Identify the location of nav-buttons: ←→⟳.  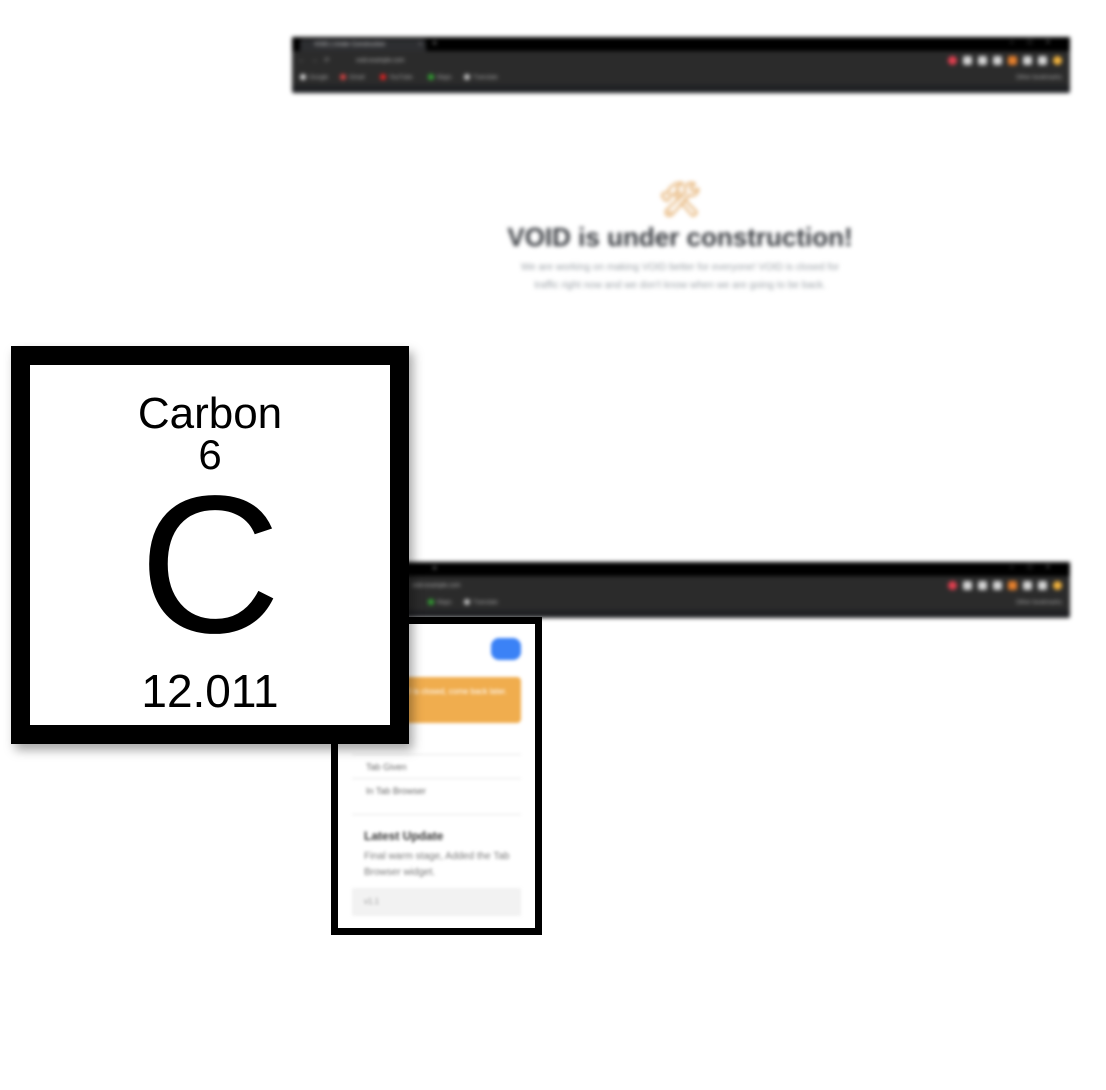
(317, 60).